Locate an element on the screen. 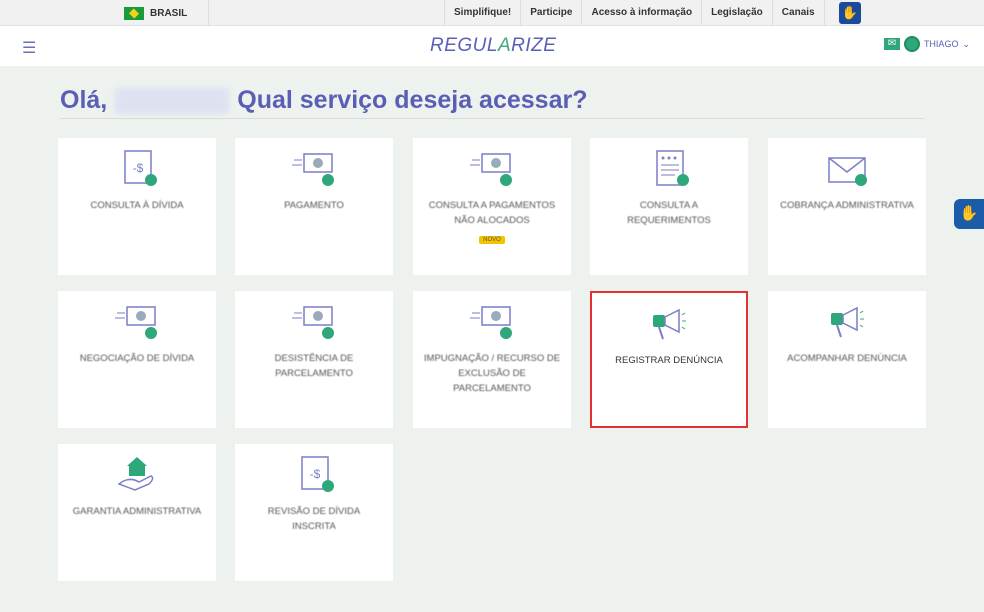 This screenshot has height=612, width=984. page-title: Olá, Qual serviço deseja acessar? is located at coordinates (323, 100).